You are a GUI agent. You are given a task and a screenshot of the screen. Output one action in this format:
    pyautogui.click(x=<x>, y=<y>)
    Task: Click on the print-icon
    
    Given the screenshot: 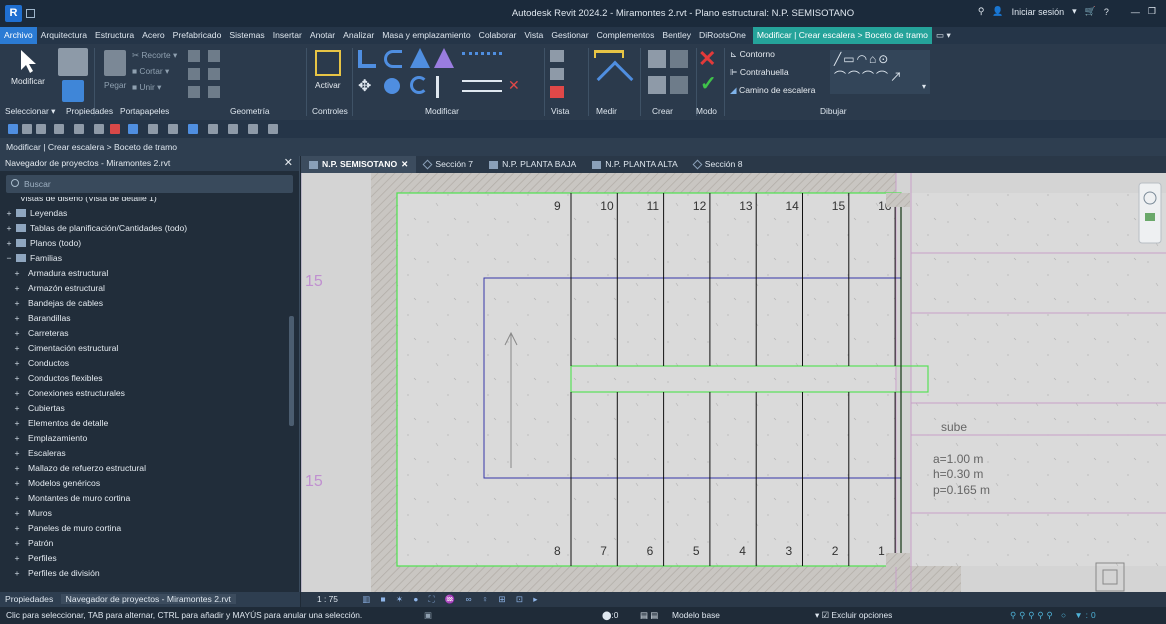 What is the action you would take?
    pyautogui.click(x=99, y=129)
    